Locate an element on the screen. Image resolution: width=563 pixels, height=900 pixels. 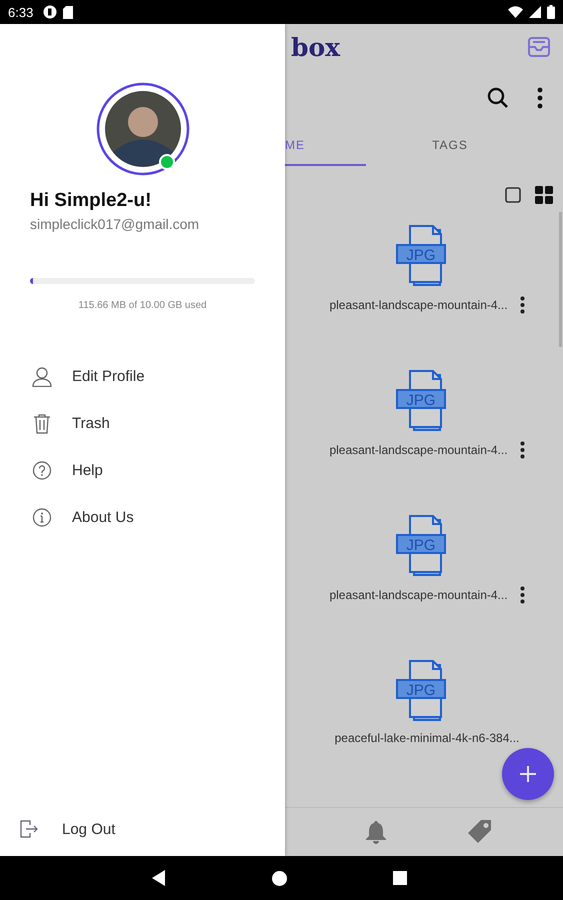
logout-item: Log Out is located at coordinates (137, 829).